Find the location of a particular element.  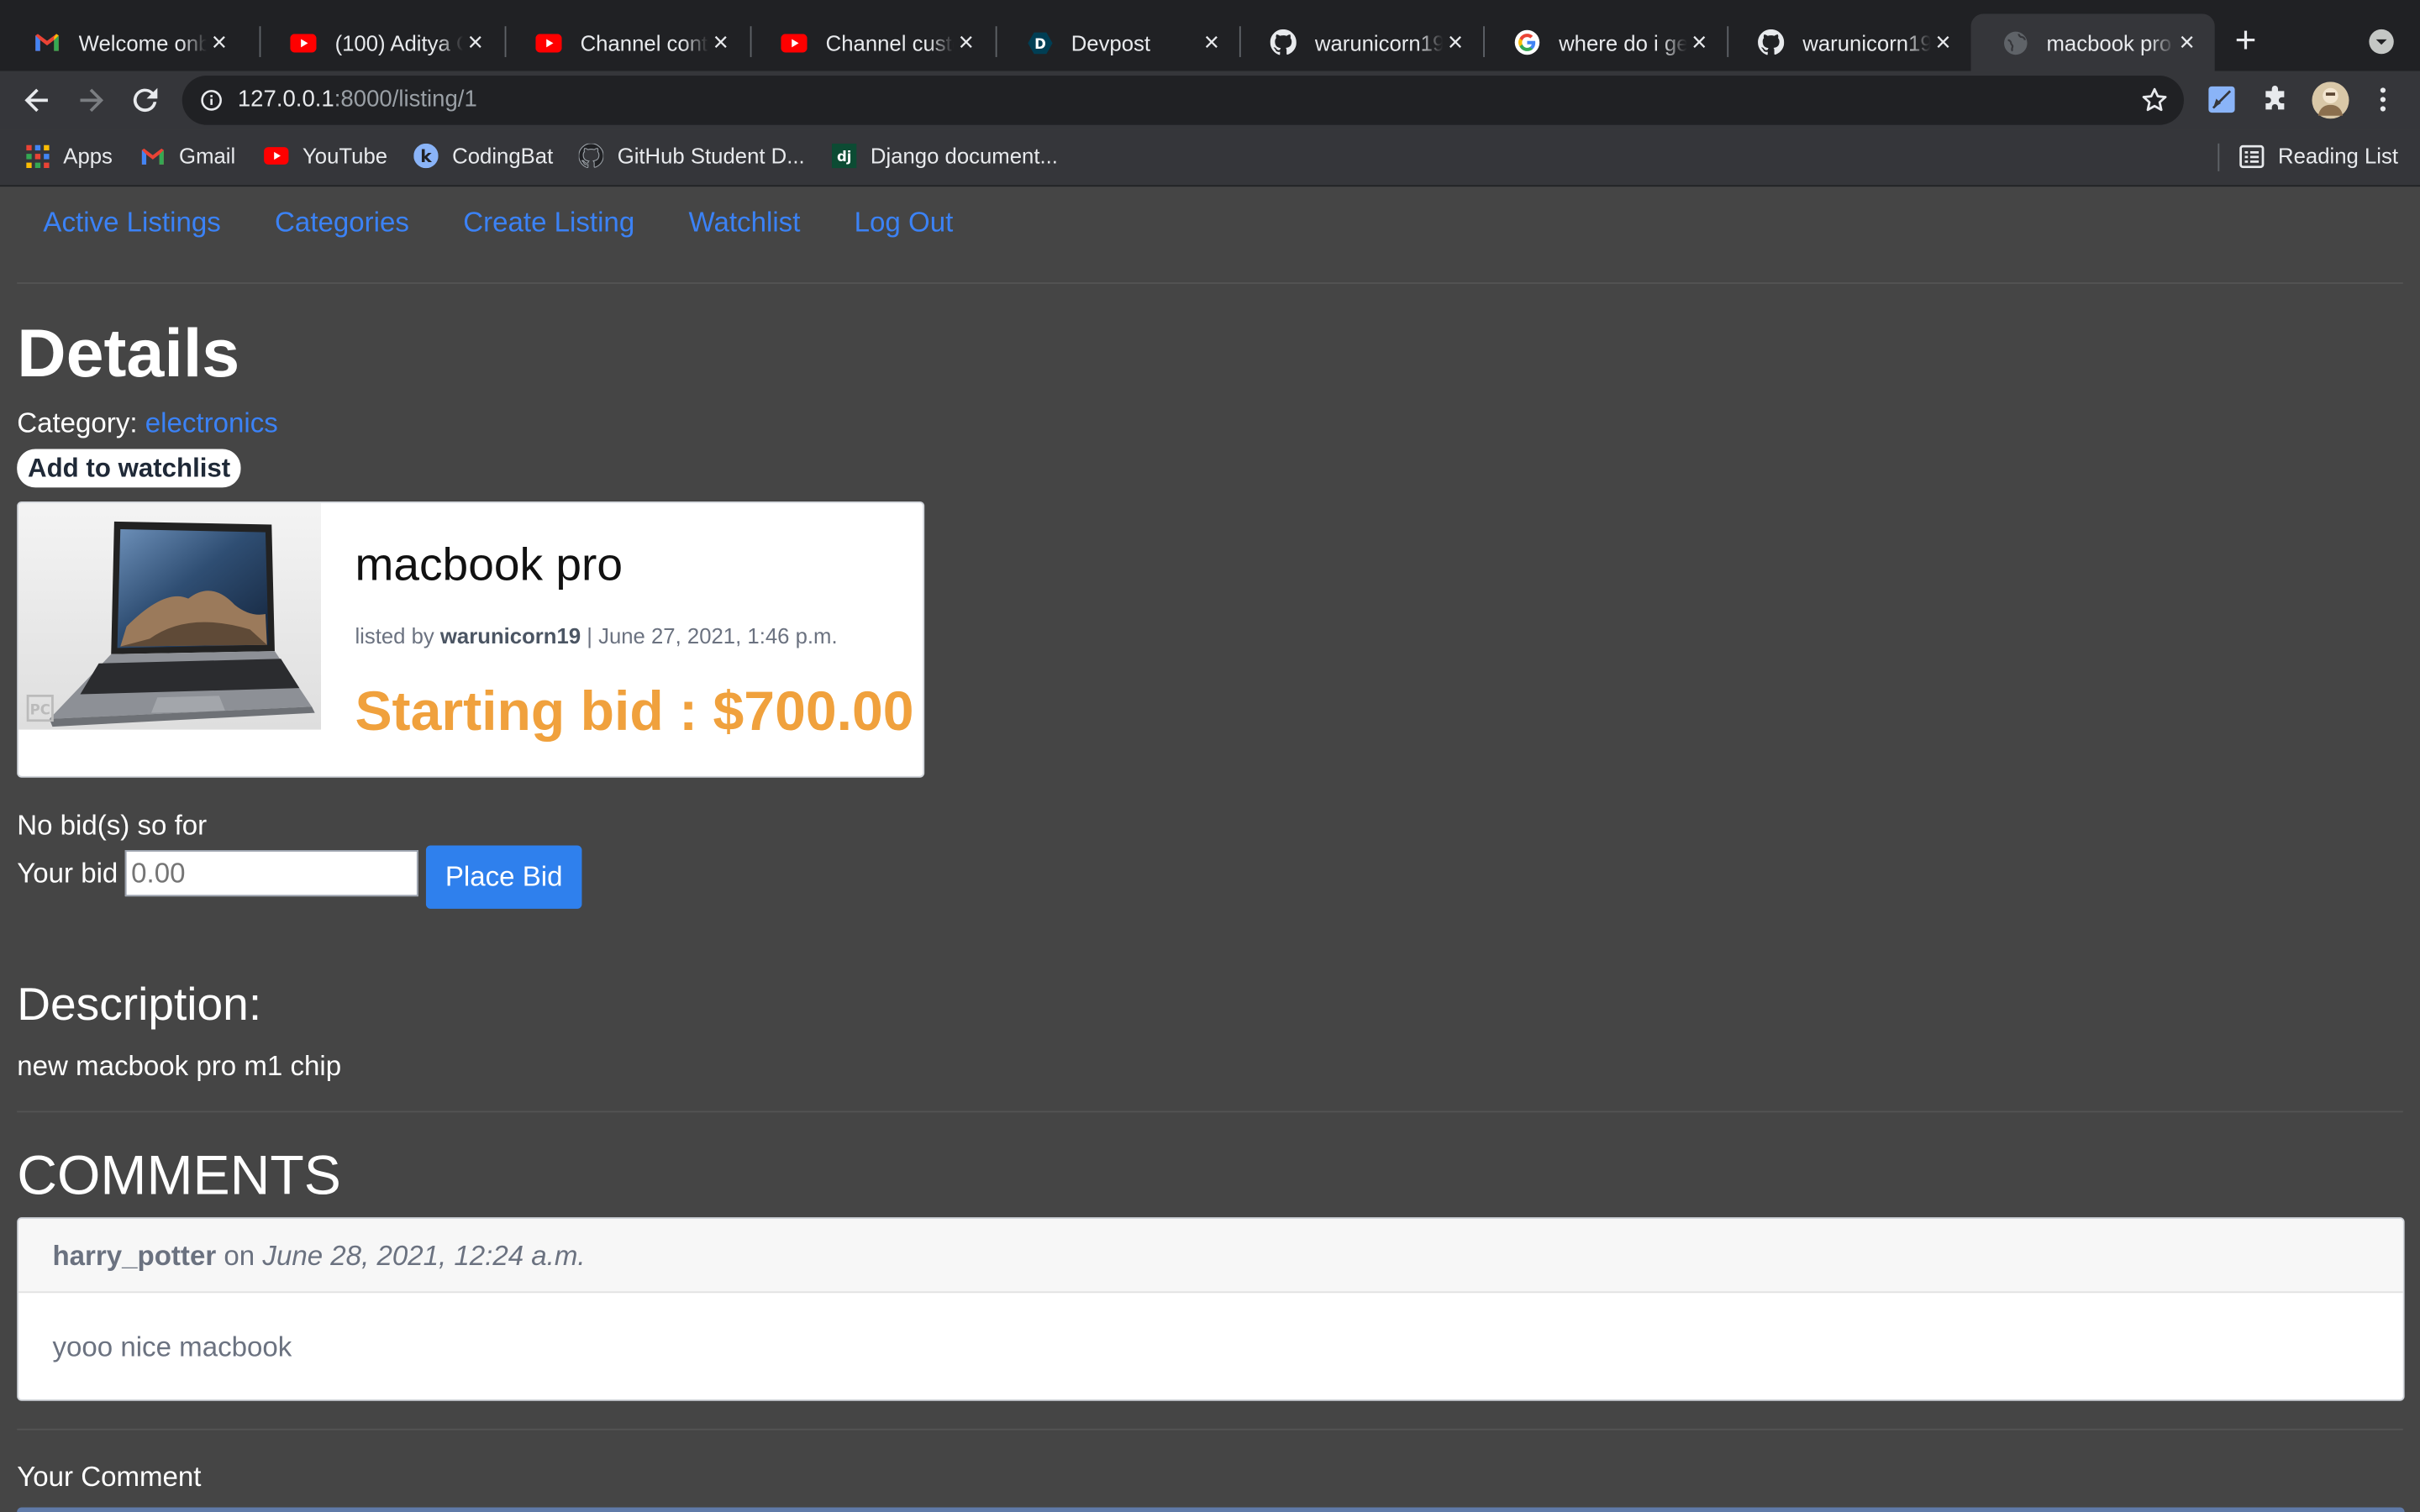

description-heading: Description: is located at coordinates (139, 1005).